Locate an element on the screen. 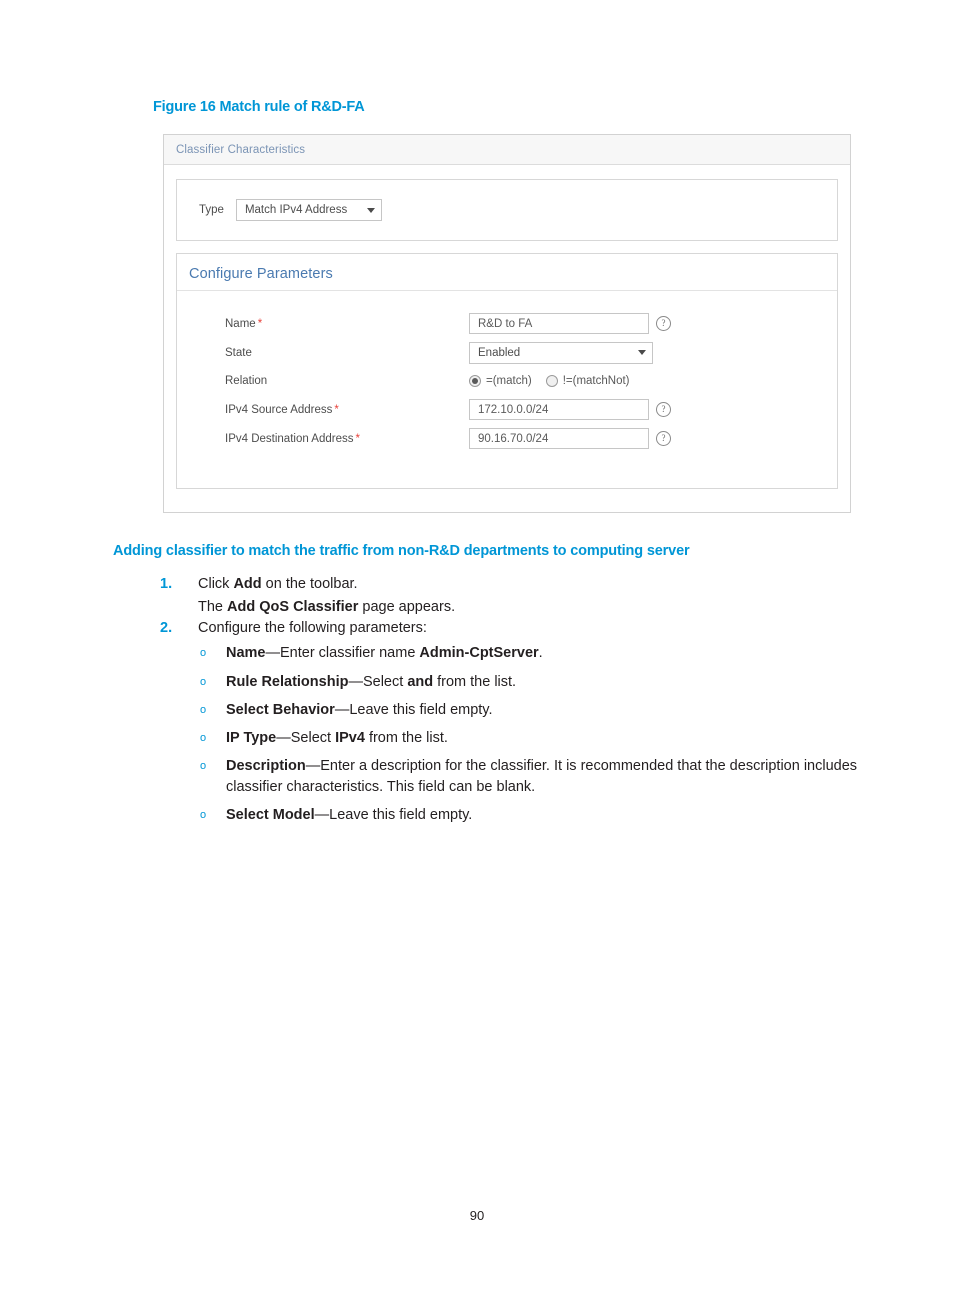 This screenshot has width=954, height=1296. bullet-value: and is located at coordinates (420, 681).